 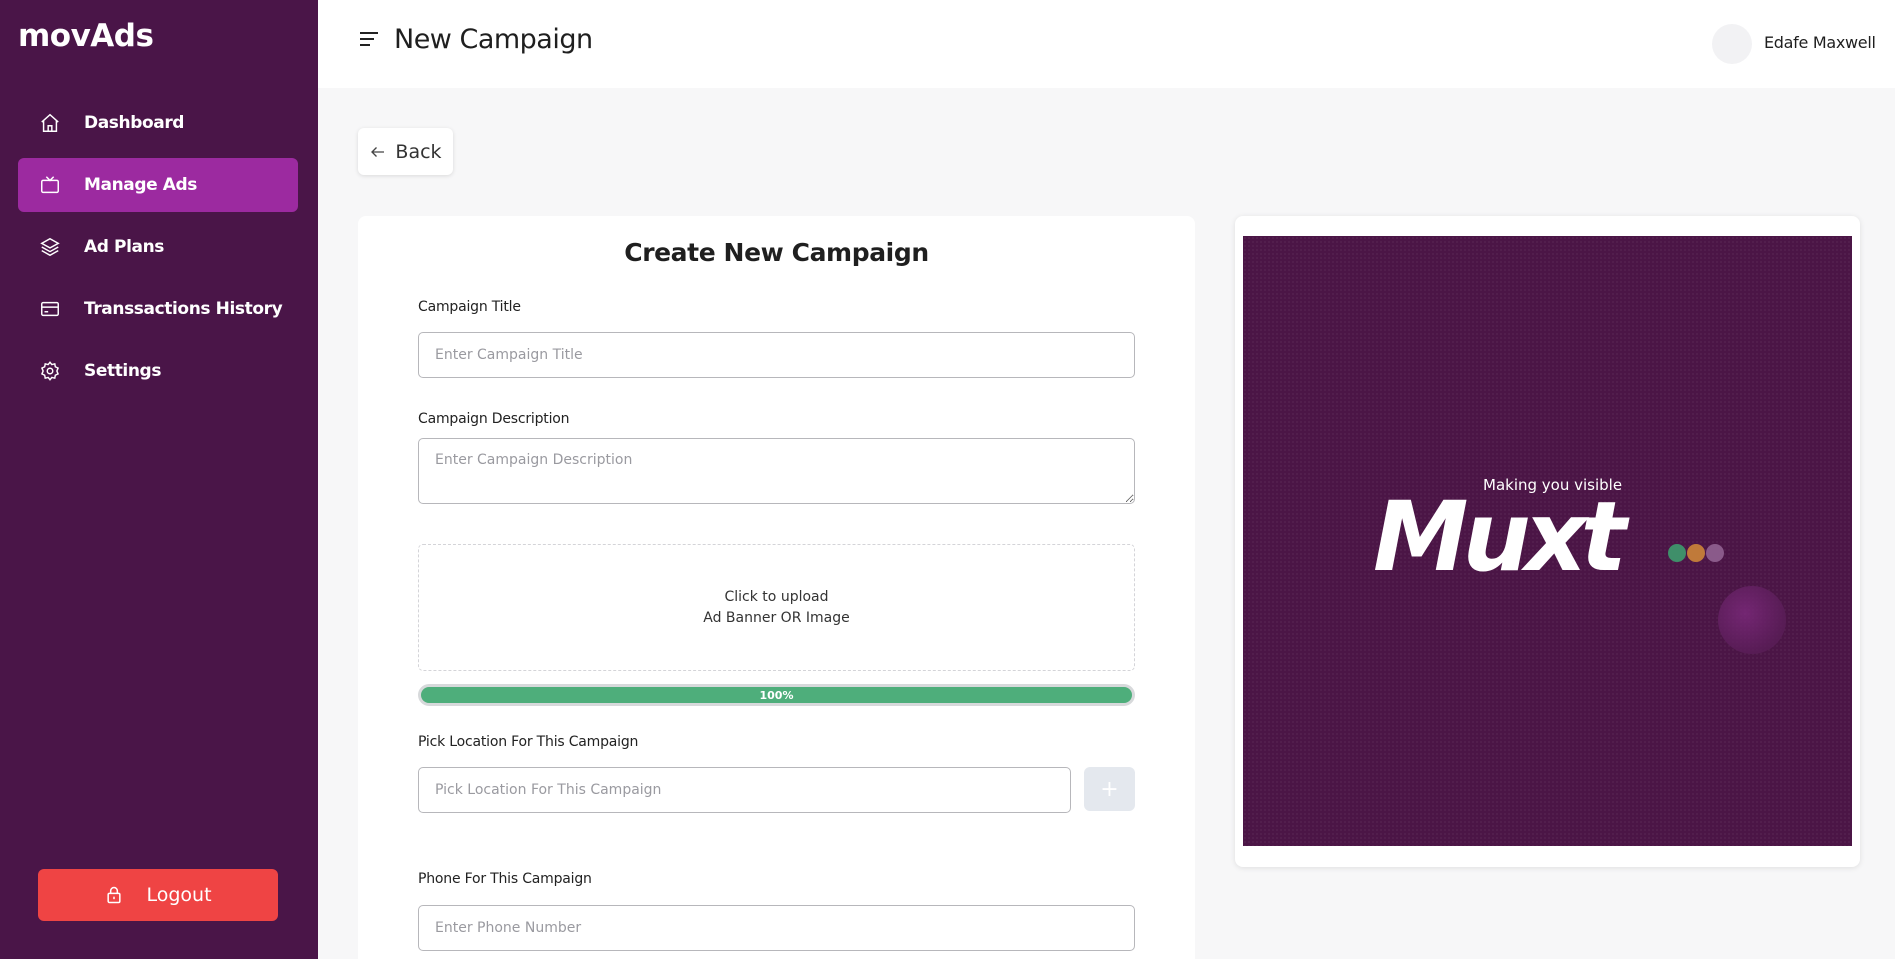 What do you see at coordinates (370, 41) in the screenshot?
I see `menu-toggle-icon` at bounding box center [370, 41].